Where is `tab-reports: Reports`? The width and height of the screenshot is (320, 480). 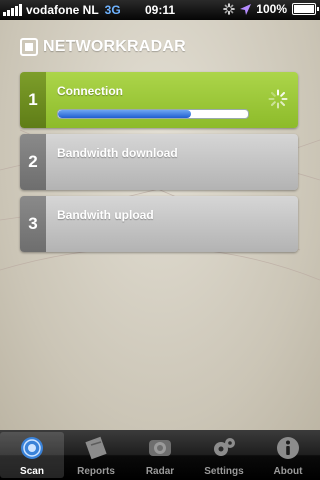 tab-reports: Reports is located at coordinates (96, 455).